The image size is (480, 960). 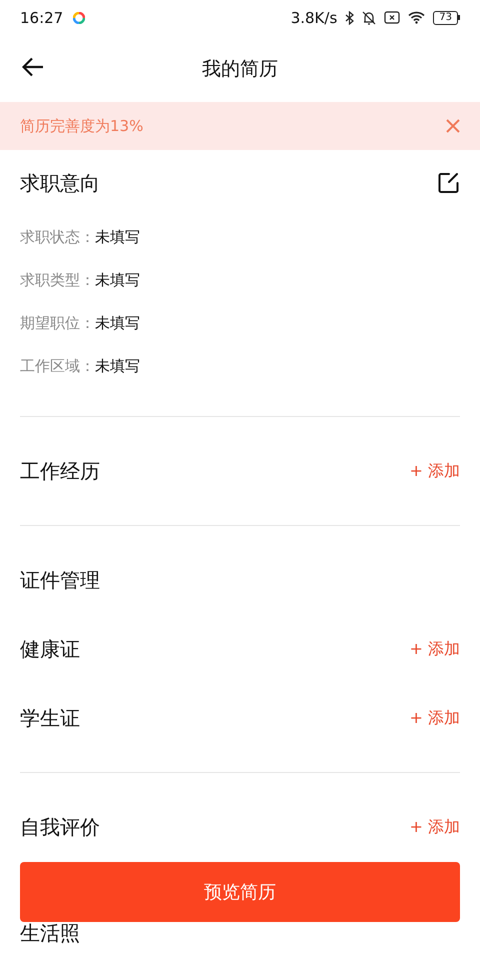 I want to click on section-title: 自我评价, so click(x=60, y=827).